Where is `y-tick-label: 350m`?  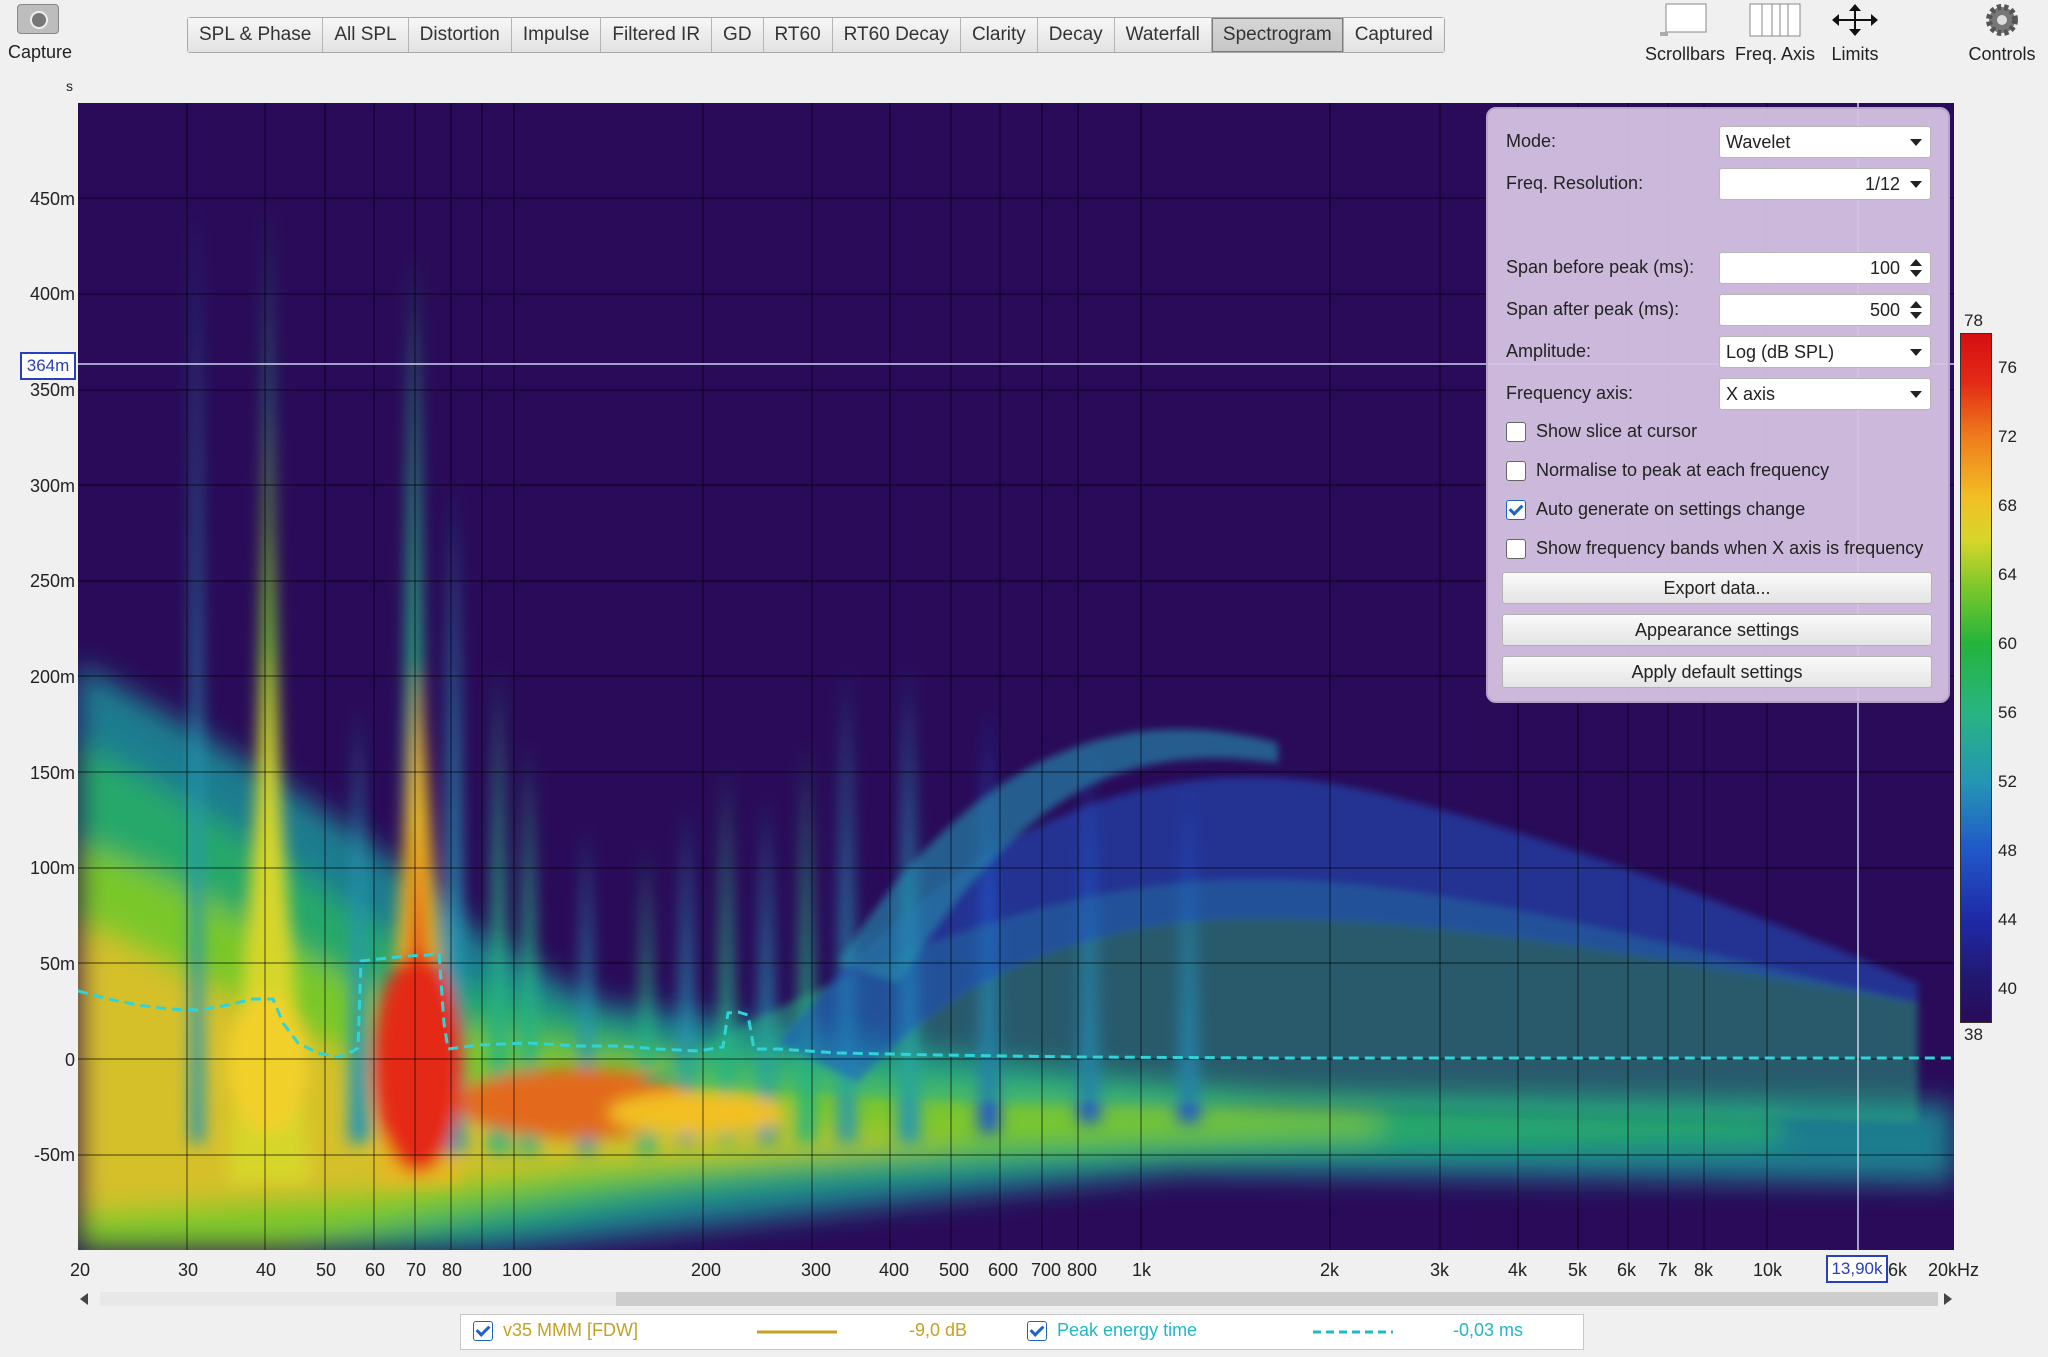
y-tick-label: 350m is located at coordinates (52, 390).